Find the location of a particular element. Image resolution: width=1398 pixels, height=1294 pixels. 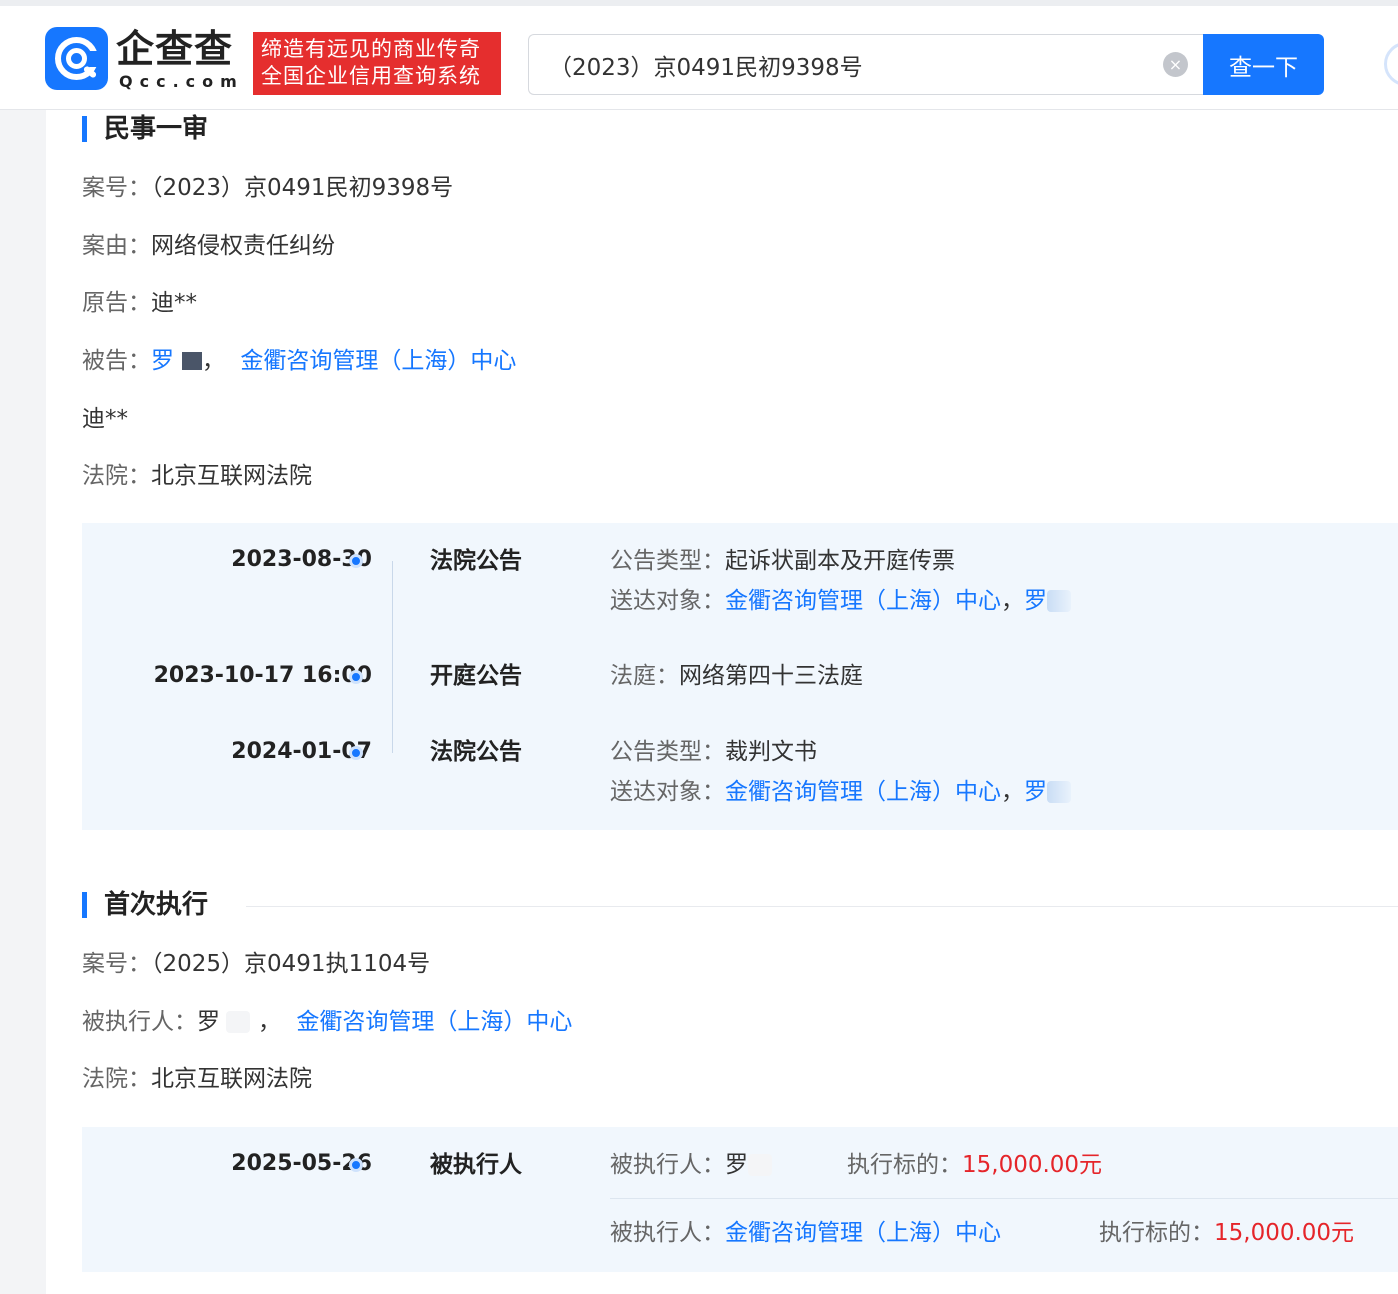

timeline-event-type: 开庭公告 is located at coordinates (476, 676).